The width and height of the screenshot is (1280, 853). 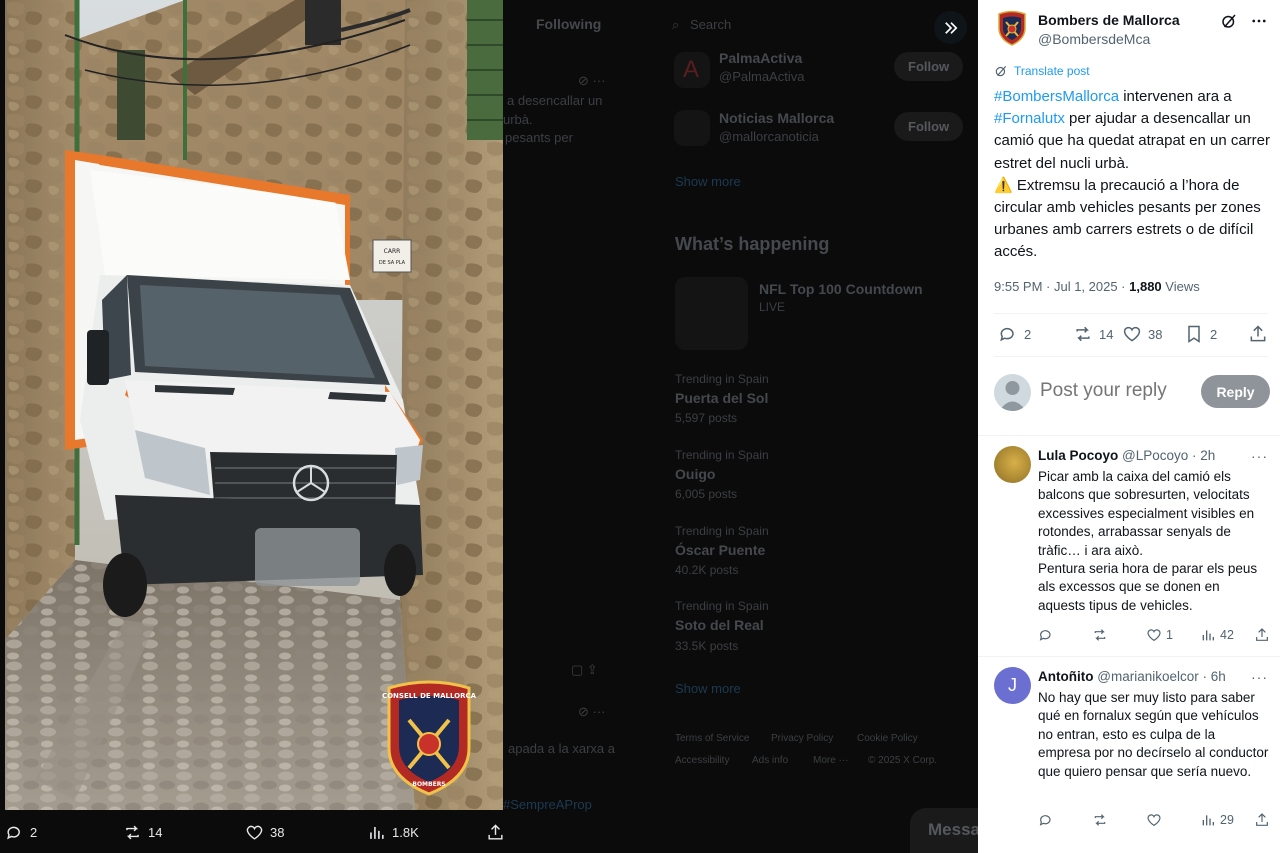 What do you see at coordinates (707, 570) in the screenshot?
I see `trend-posts: 40.2K posts` at bounding box center [707, 570].